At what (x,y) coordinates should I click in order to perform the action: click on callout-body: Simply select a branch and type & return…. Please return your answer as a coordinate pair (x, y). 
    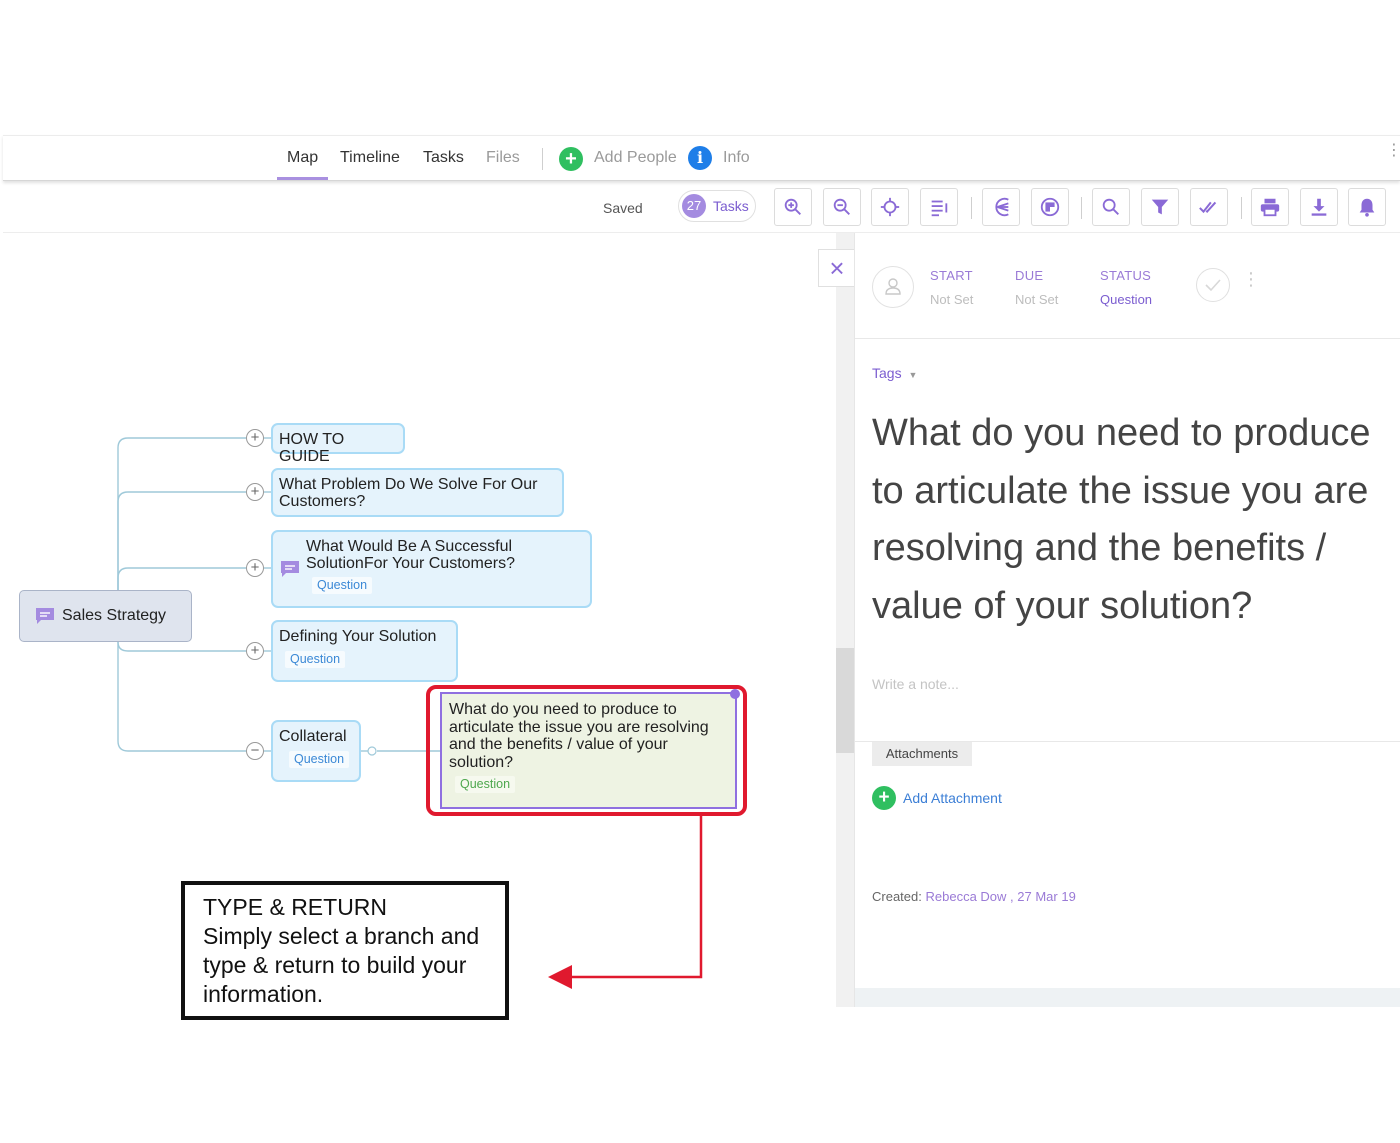
    Looking at the image, I should click on (341, 965).